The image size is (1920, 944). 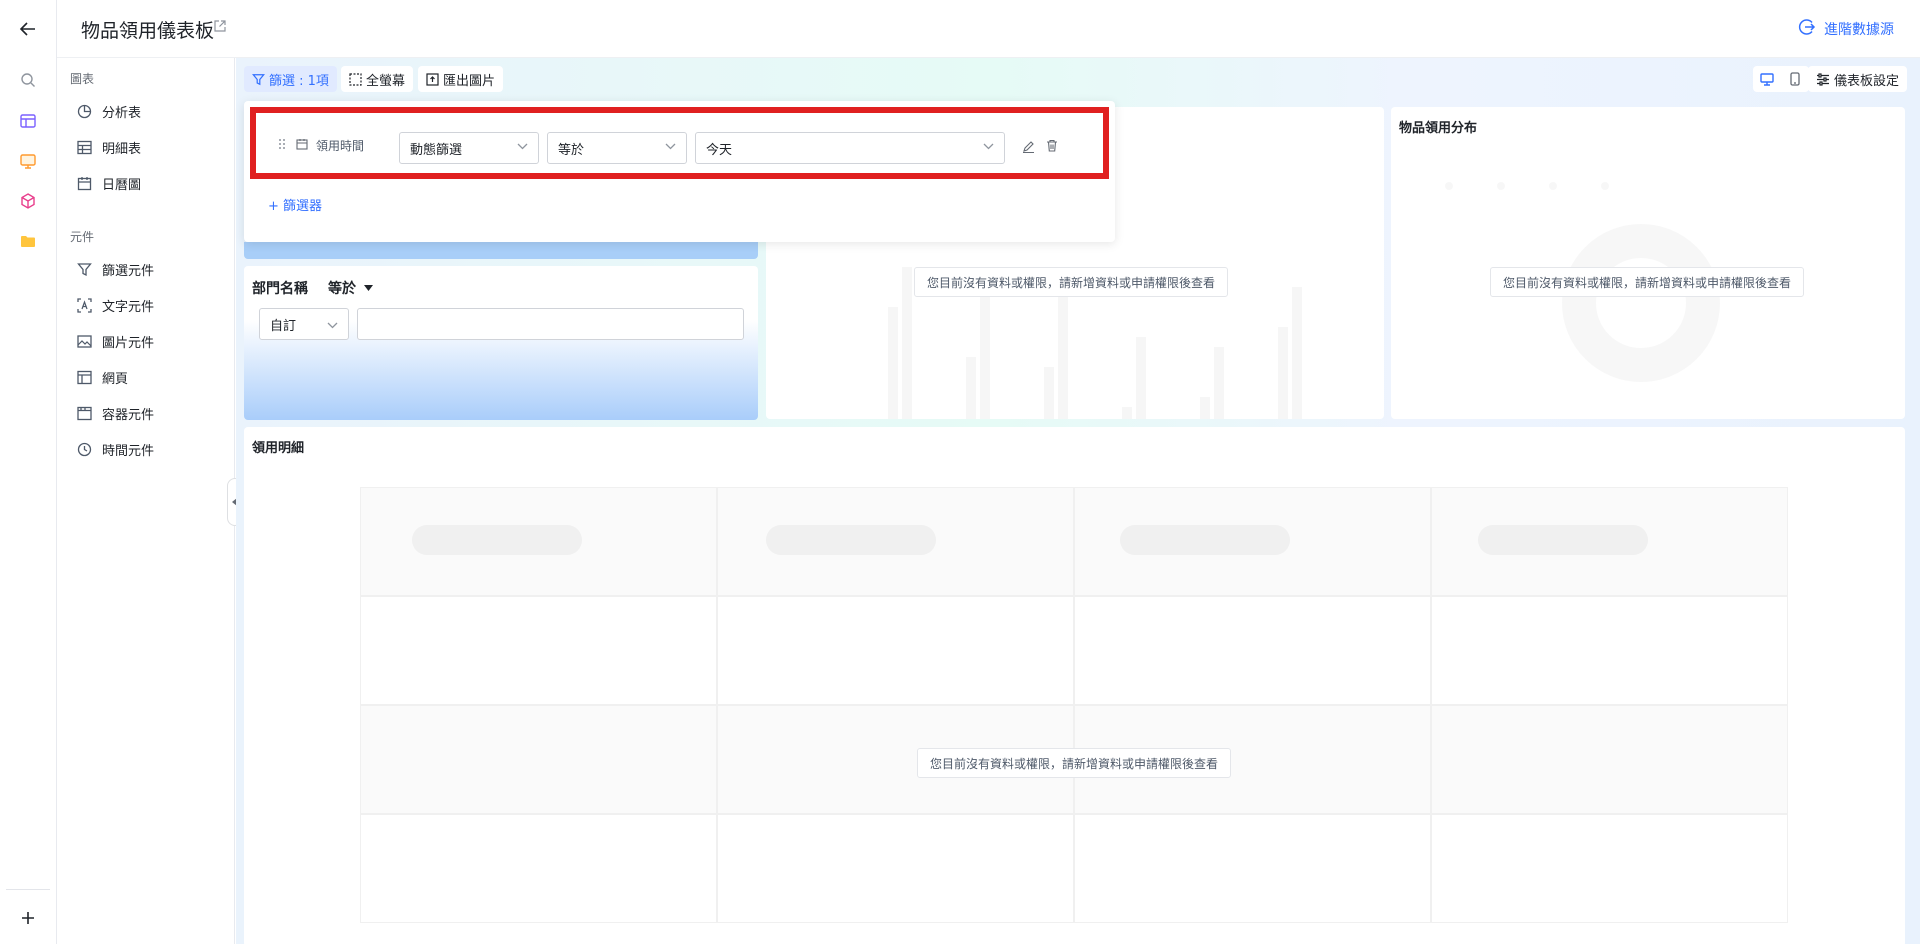 I want to click on charts-section-title: 圖表, so click(x=82, y=79).